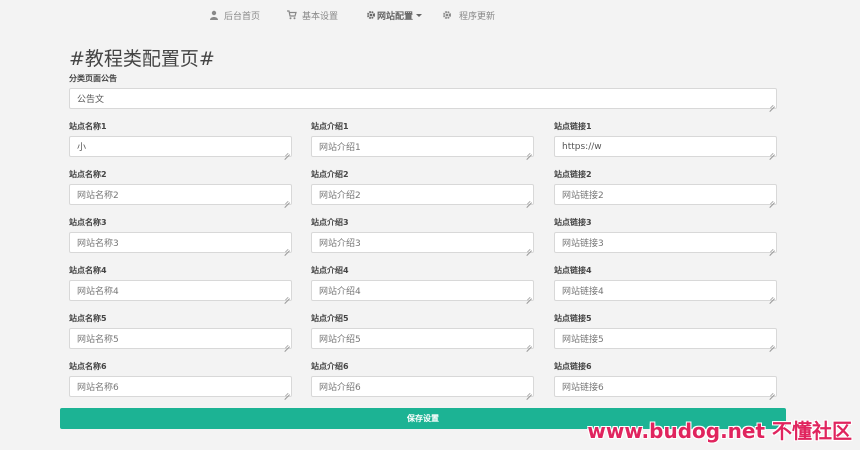  Describe the element at coordinates (180, 290) in the screenshot. I see `site-name-input: 网站名称4` at that location.